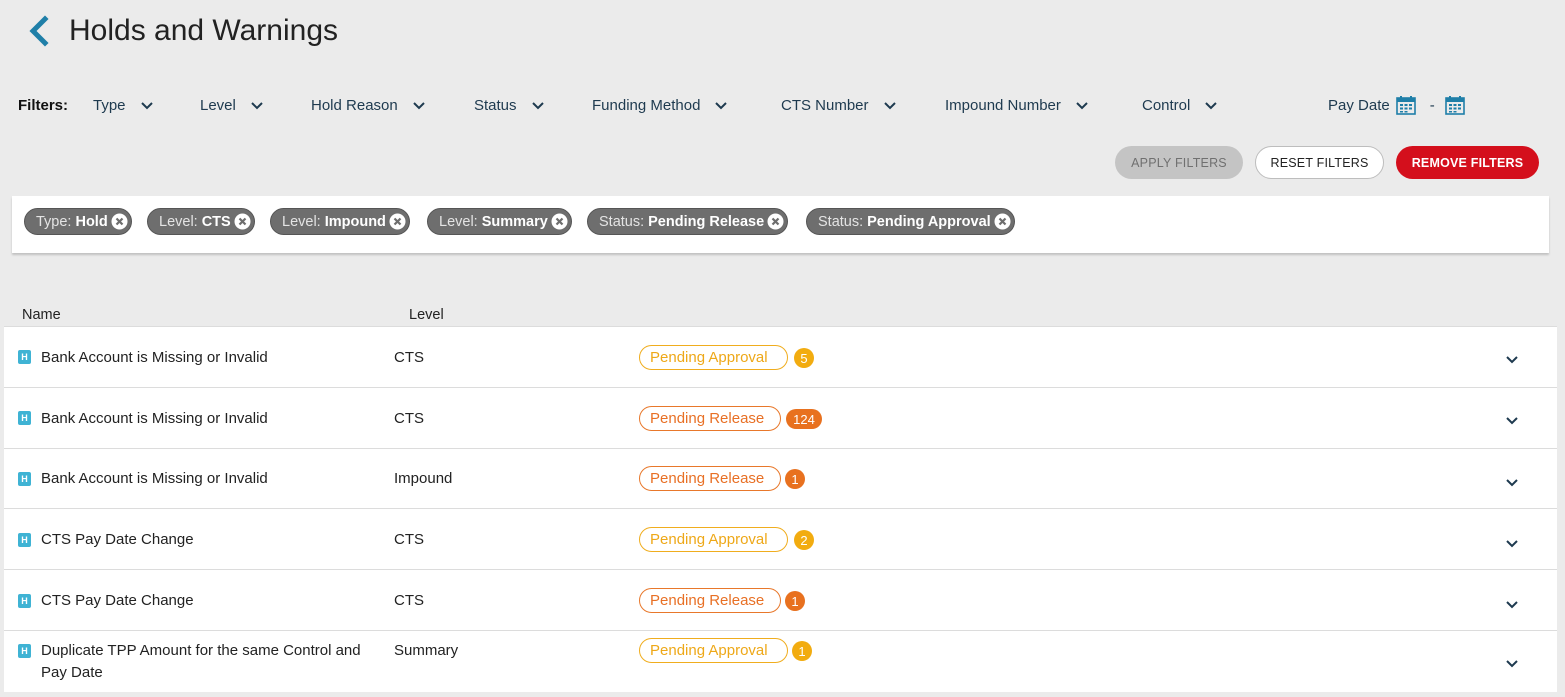 The height and width of the screenshot is (697, 1565). I want to click on column-header-level: Level, so click(426, 315).